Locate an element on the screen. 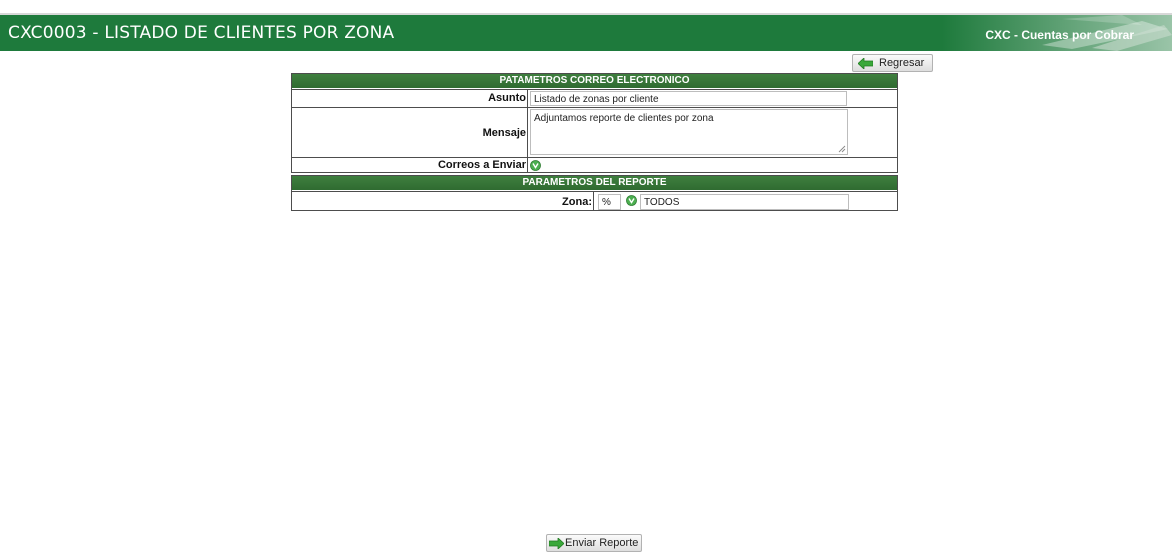  page-title: CXC0003 - LISTADO DE CLIENTES POR ZONA is located at coordinates (201, 33).